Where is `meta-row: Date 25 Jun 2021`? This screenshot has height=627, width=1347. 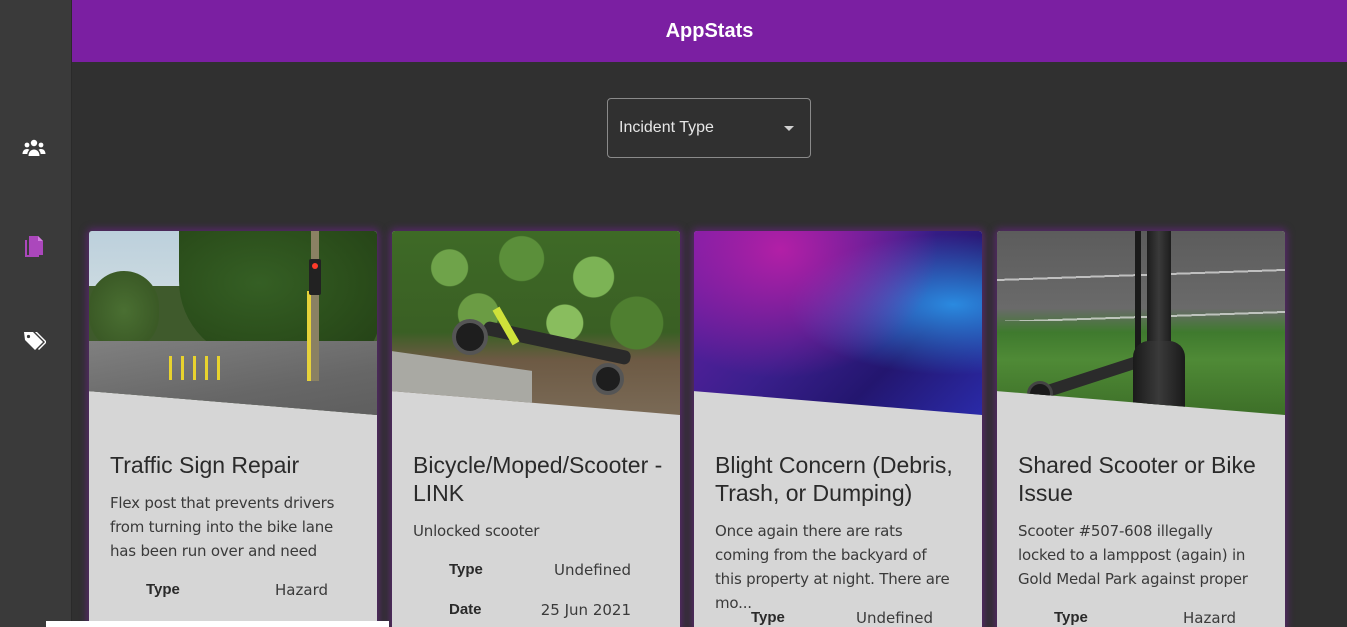
meta-row: Date 25 Jun 2021 is located at coordinates (536, 613).